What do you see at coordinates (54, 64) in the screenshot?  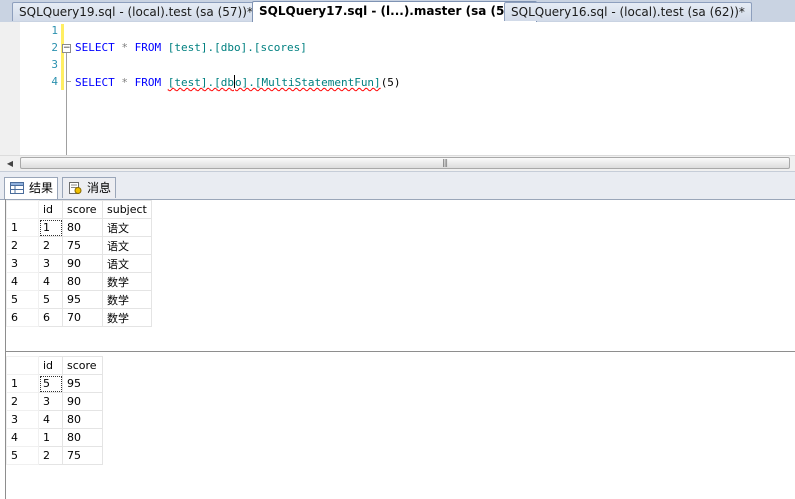 I see `line-number: 3` at bounding box center [54, 64].